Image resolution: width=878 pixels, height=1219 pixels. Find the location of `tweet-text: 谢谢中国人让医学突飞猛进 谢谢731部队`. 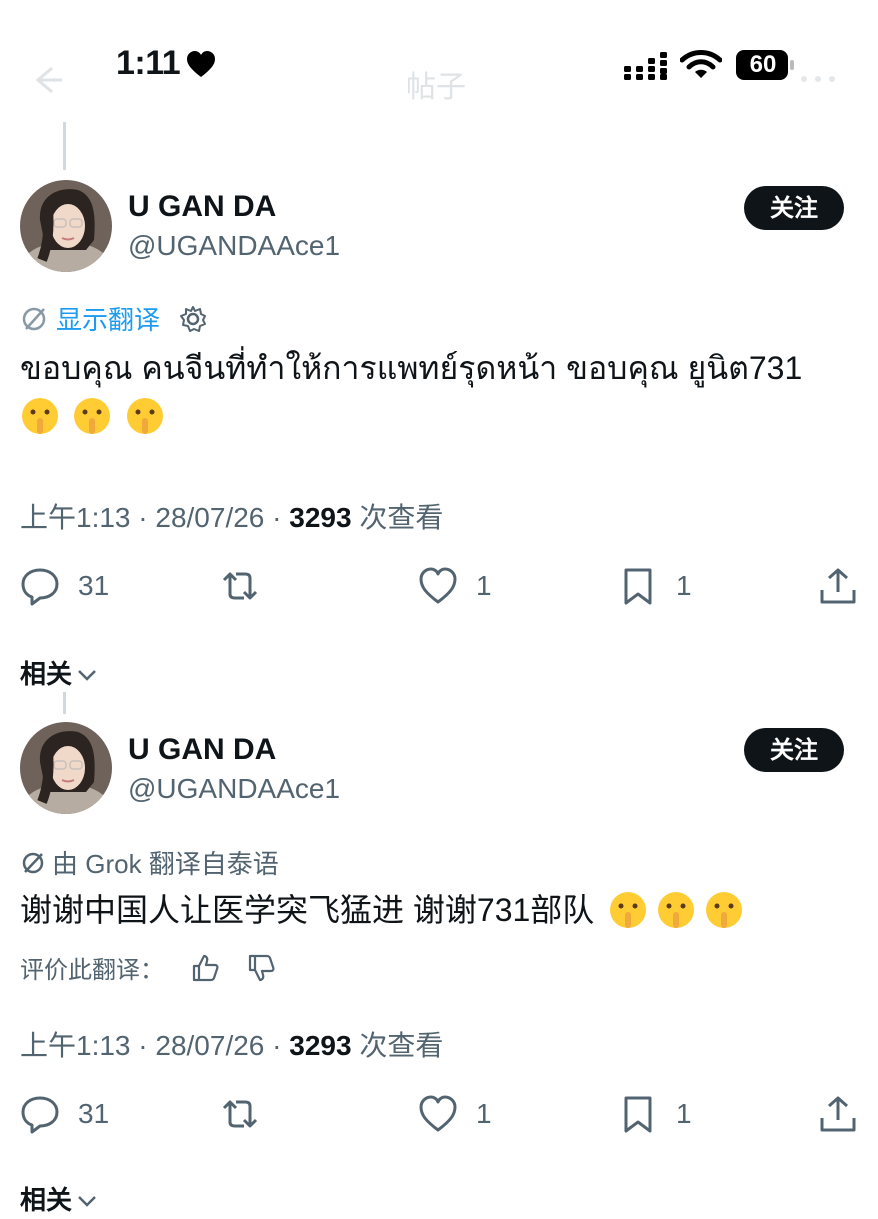

tweet-text: 谢谢中国人让医学突飞猛进 谢谢731部队 is located at coordinates (386, 910).